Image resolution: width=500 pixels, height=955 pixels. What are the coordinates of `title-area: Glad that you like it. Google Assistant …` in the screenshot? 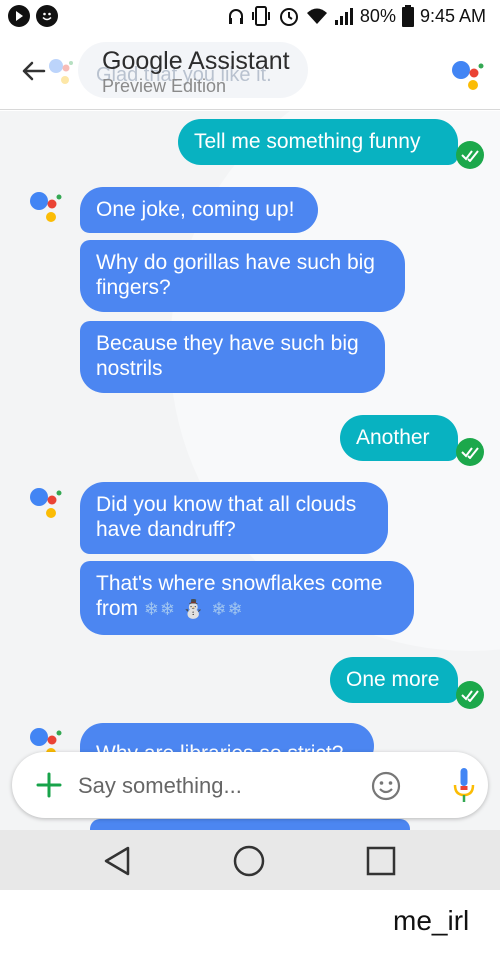 It's located at (198, 71).